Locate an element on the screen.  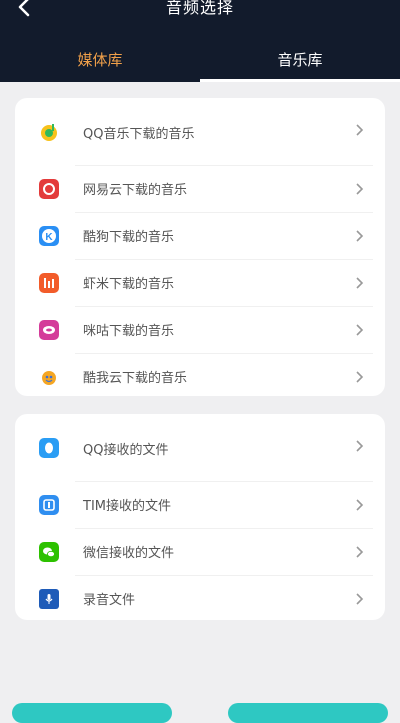
xiami-icon is located at coordinates (49, 282).